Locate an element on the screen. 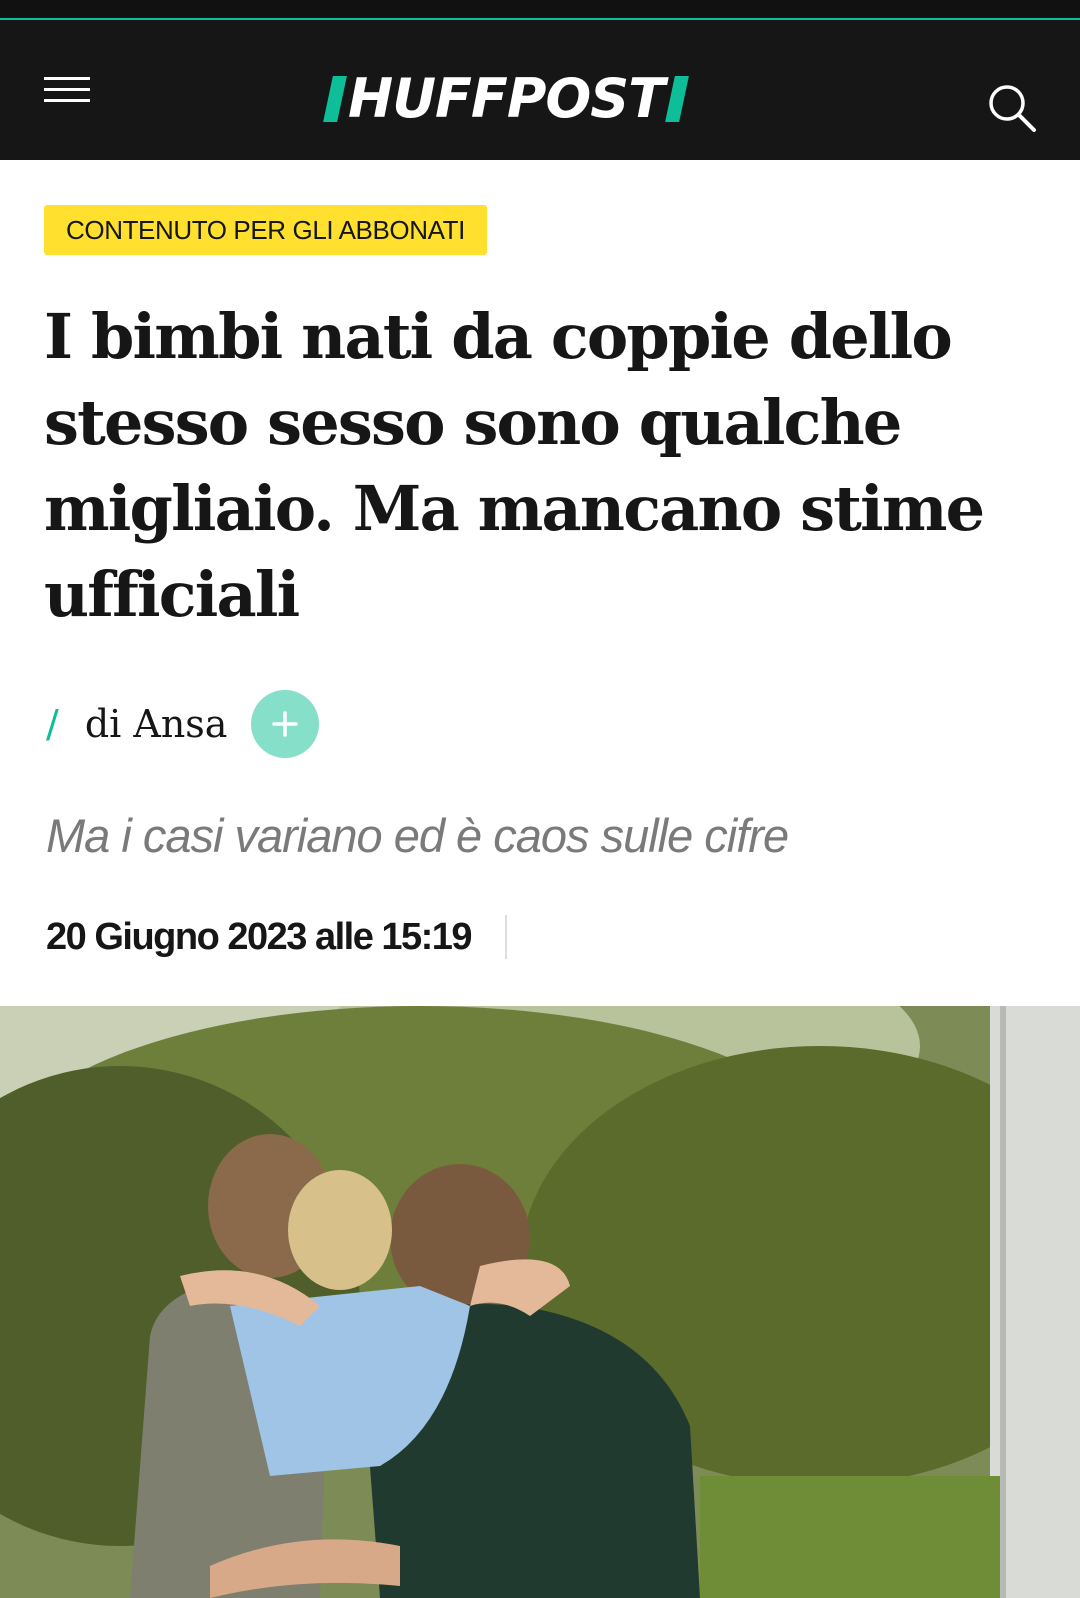 This screenshot has height=1598, width=1080. author-name: di Ansa is located at coordinates (156, 724).